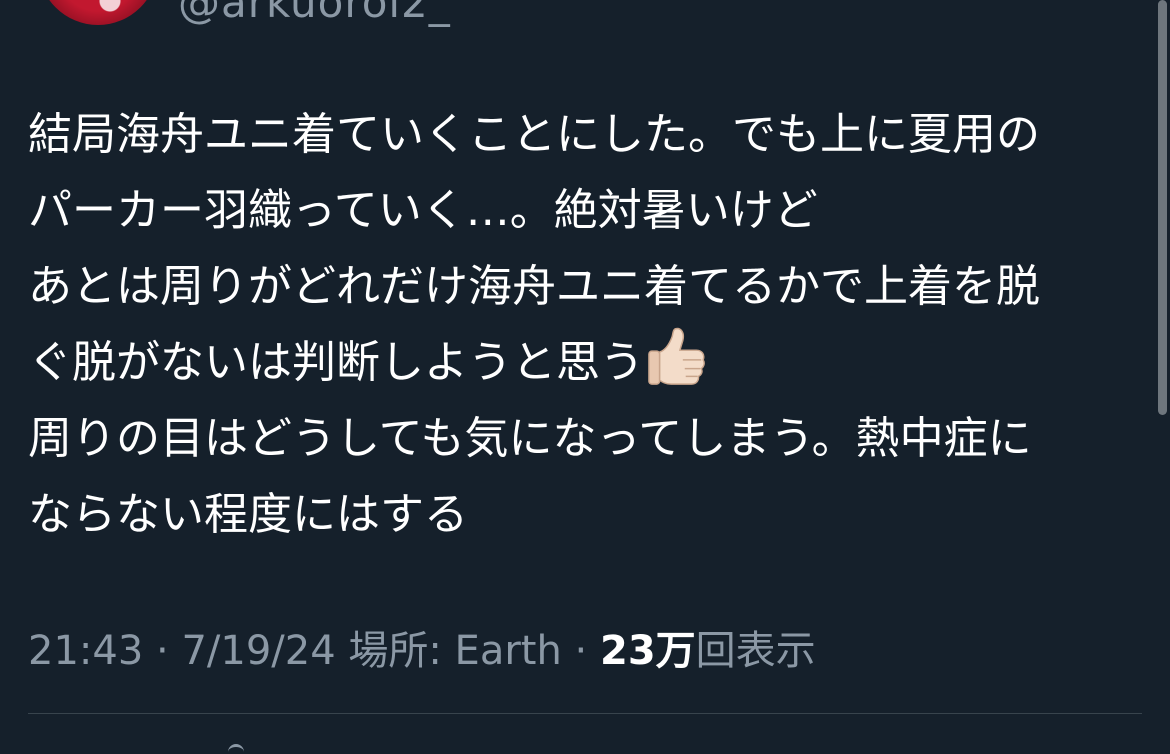 The width and height of the screenshot is (1170, 754). Describe the element at coordinates (314, 13) in the screenshot. I see `author-handle: @arkuoroi2_` at that location.